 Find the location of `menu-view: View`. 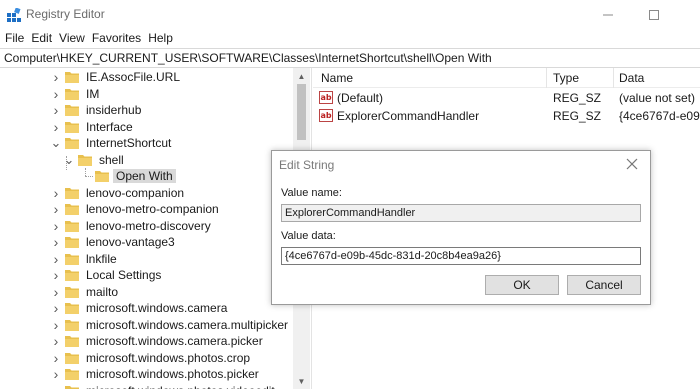

menu-view: View is located at coordinates (72, 38).